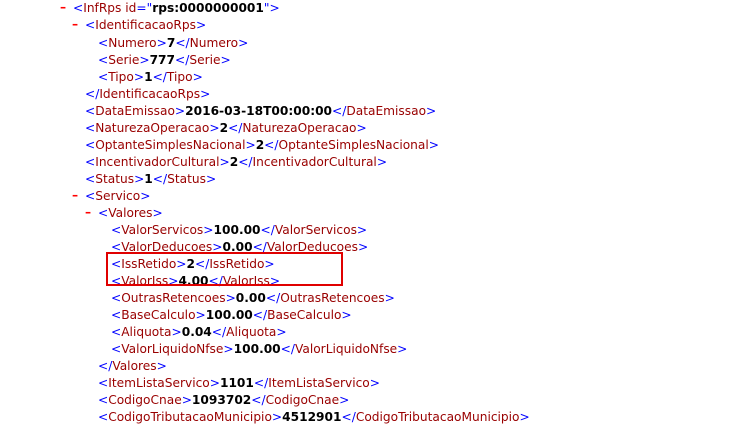 The height and width of the screenshot is (426, 742). I want to click on xml-status: <Status>1</Status>, so click(151, 179).